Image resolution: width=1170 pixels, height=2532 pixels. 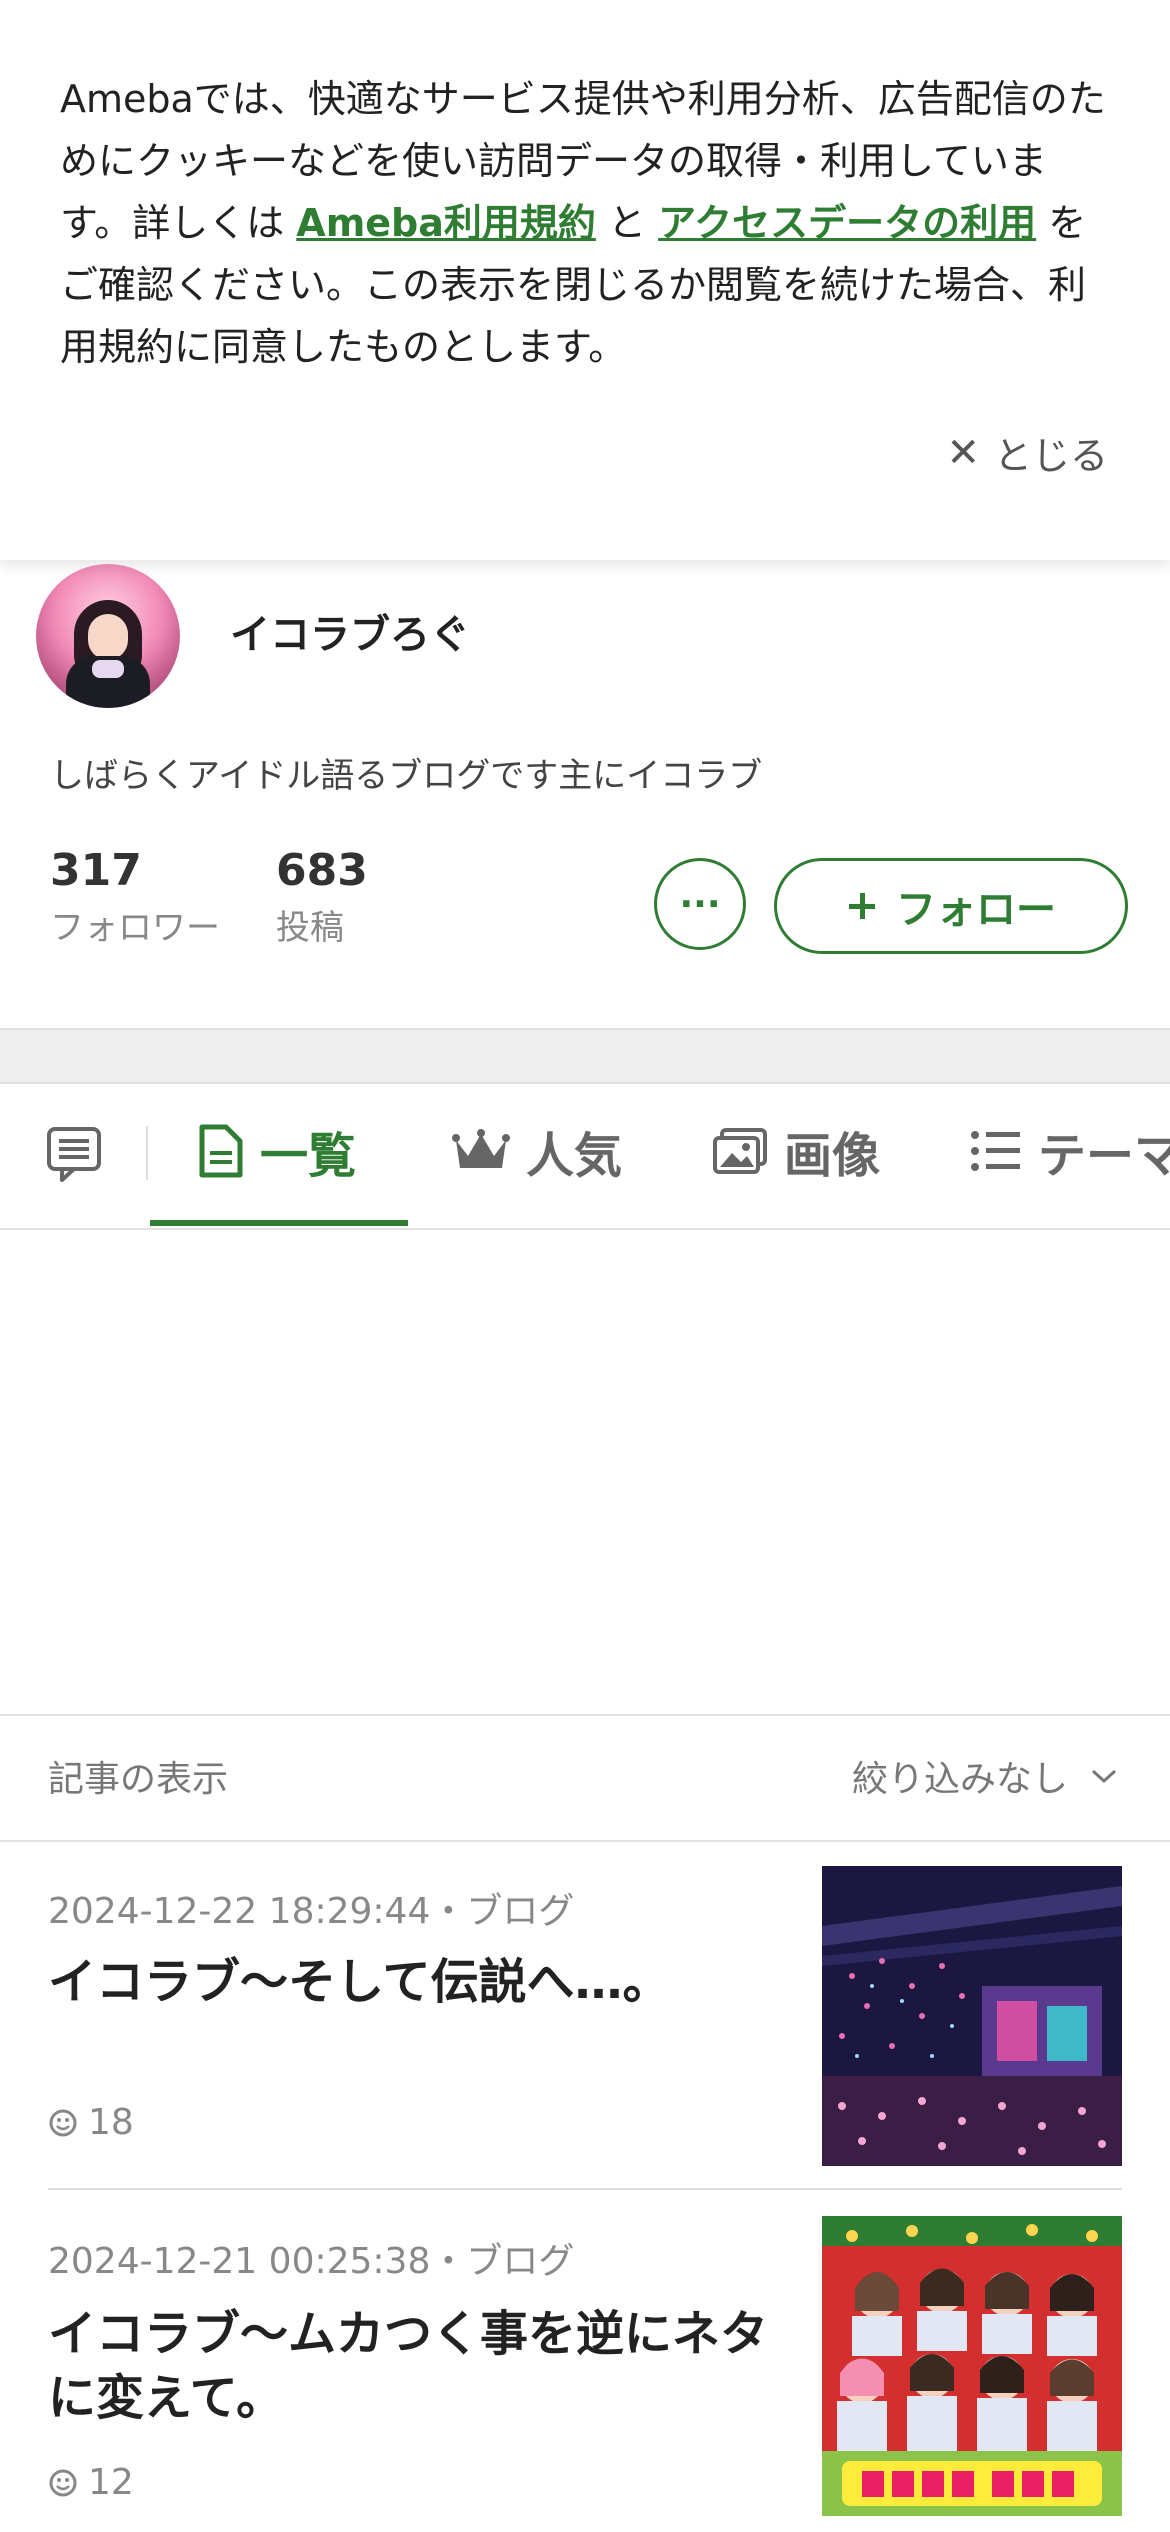 What do you see at coordinates (308, 1156) in the screenshot?
I see `tab-list-label: 一覧` at bounding box center [308, 1156].